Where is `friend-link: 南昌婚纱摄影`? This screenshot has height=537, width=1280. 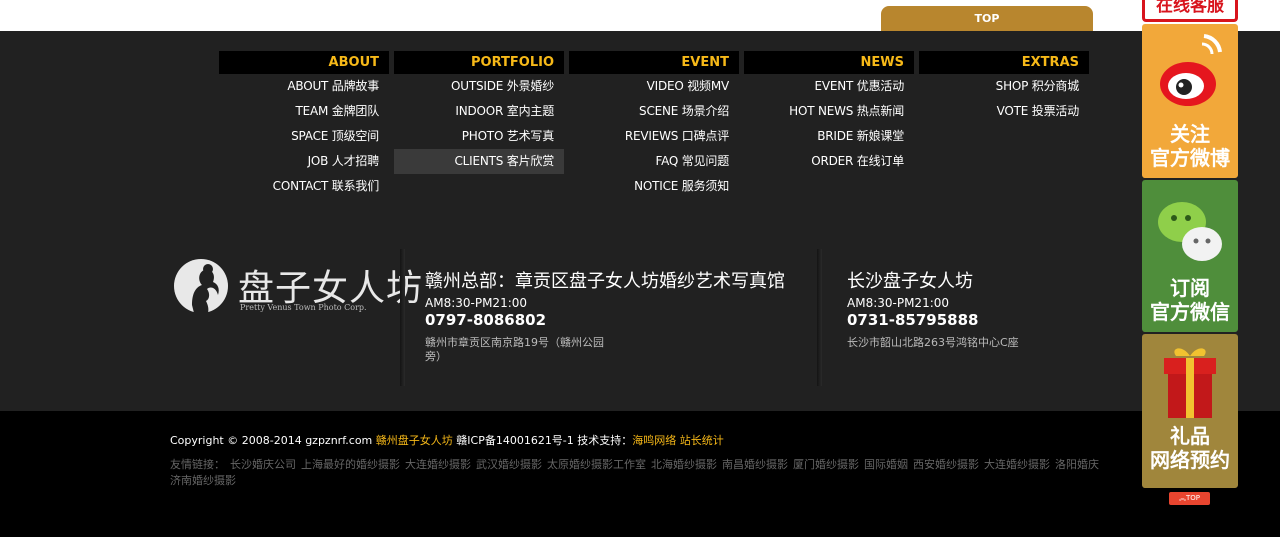 friend-link: 南昌婚纱摄影 is located at coordinates (755, 464).